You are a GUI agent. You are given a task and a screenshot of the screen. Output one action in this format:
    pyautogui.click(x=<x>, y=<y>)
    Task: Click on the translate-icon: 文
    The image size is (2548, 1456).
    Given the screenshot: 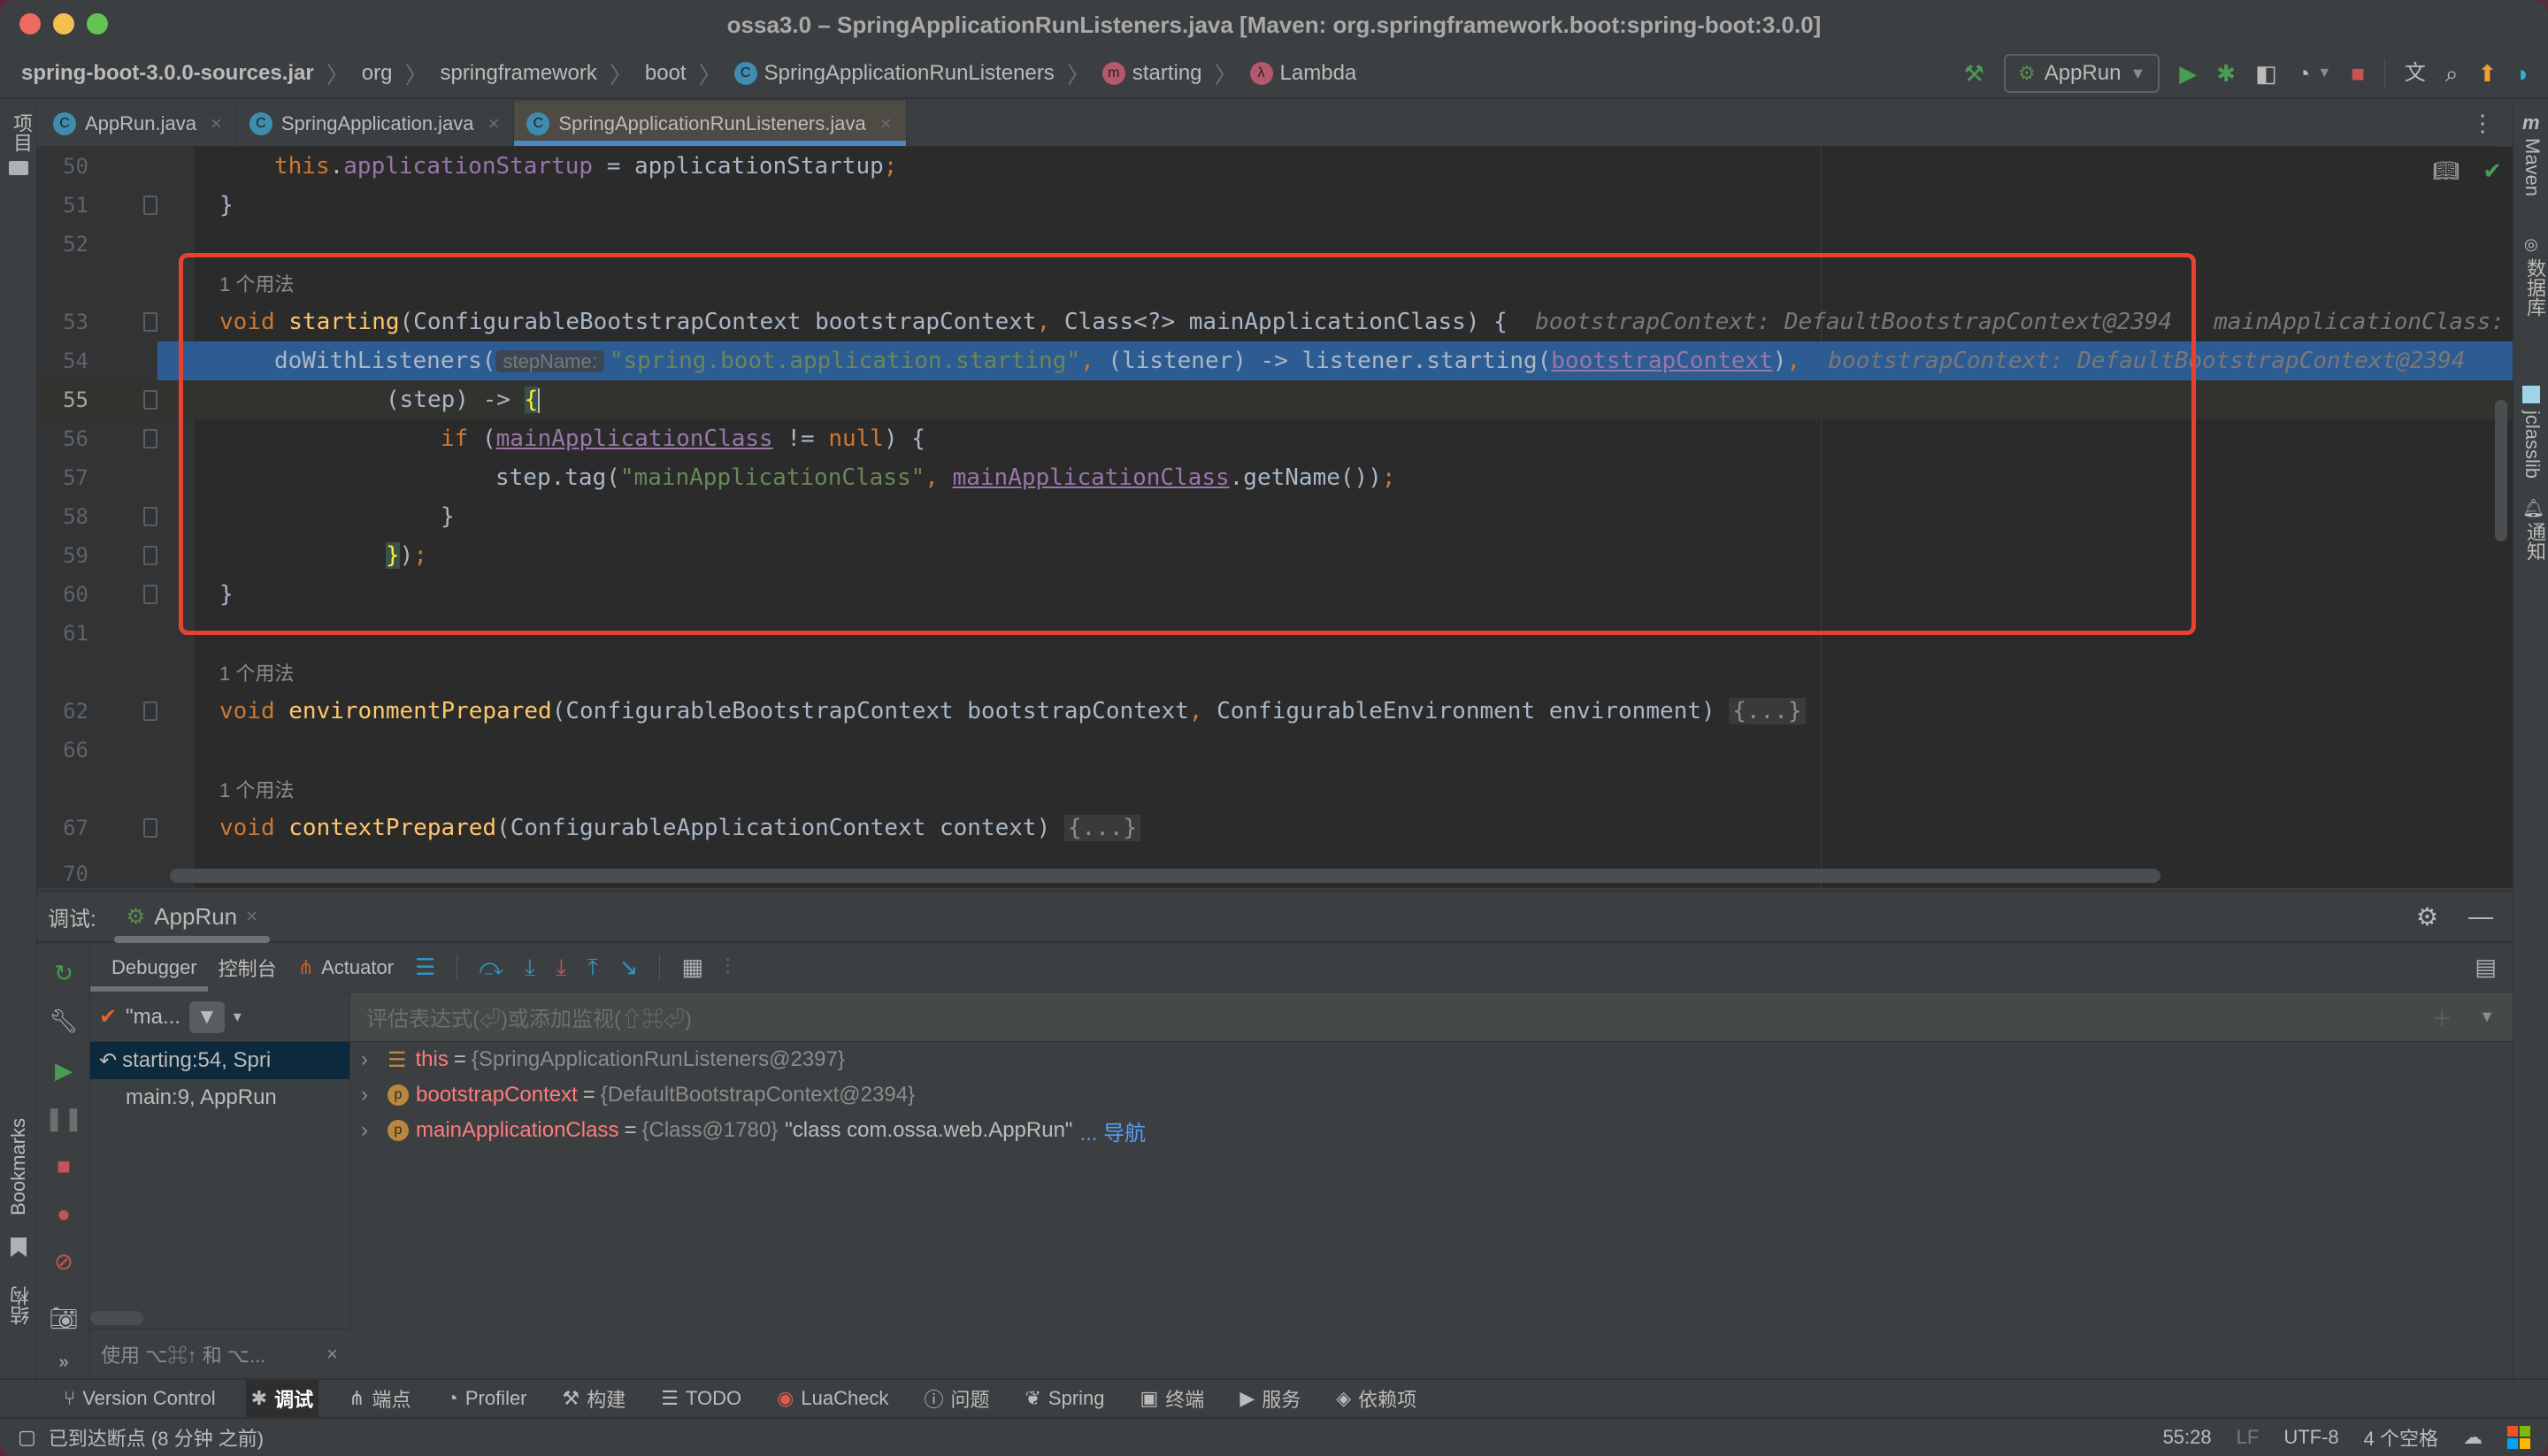 What is the action you would take?
    pyautogui.click(x=2415, y=73)
    